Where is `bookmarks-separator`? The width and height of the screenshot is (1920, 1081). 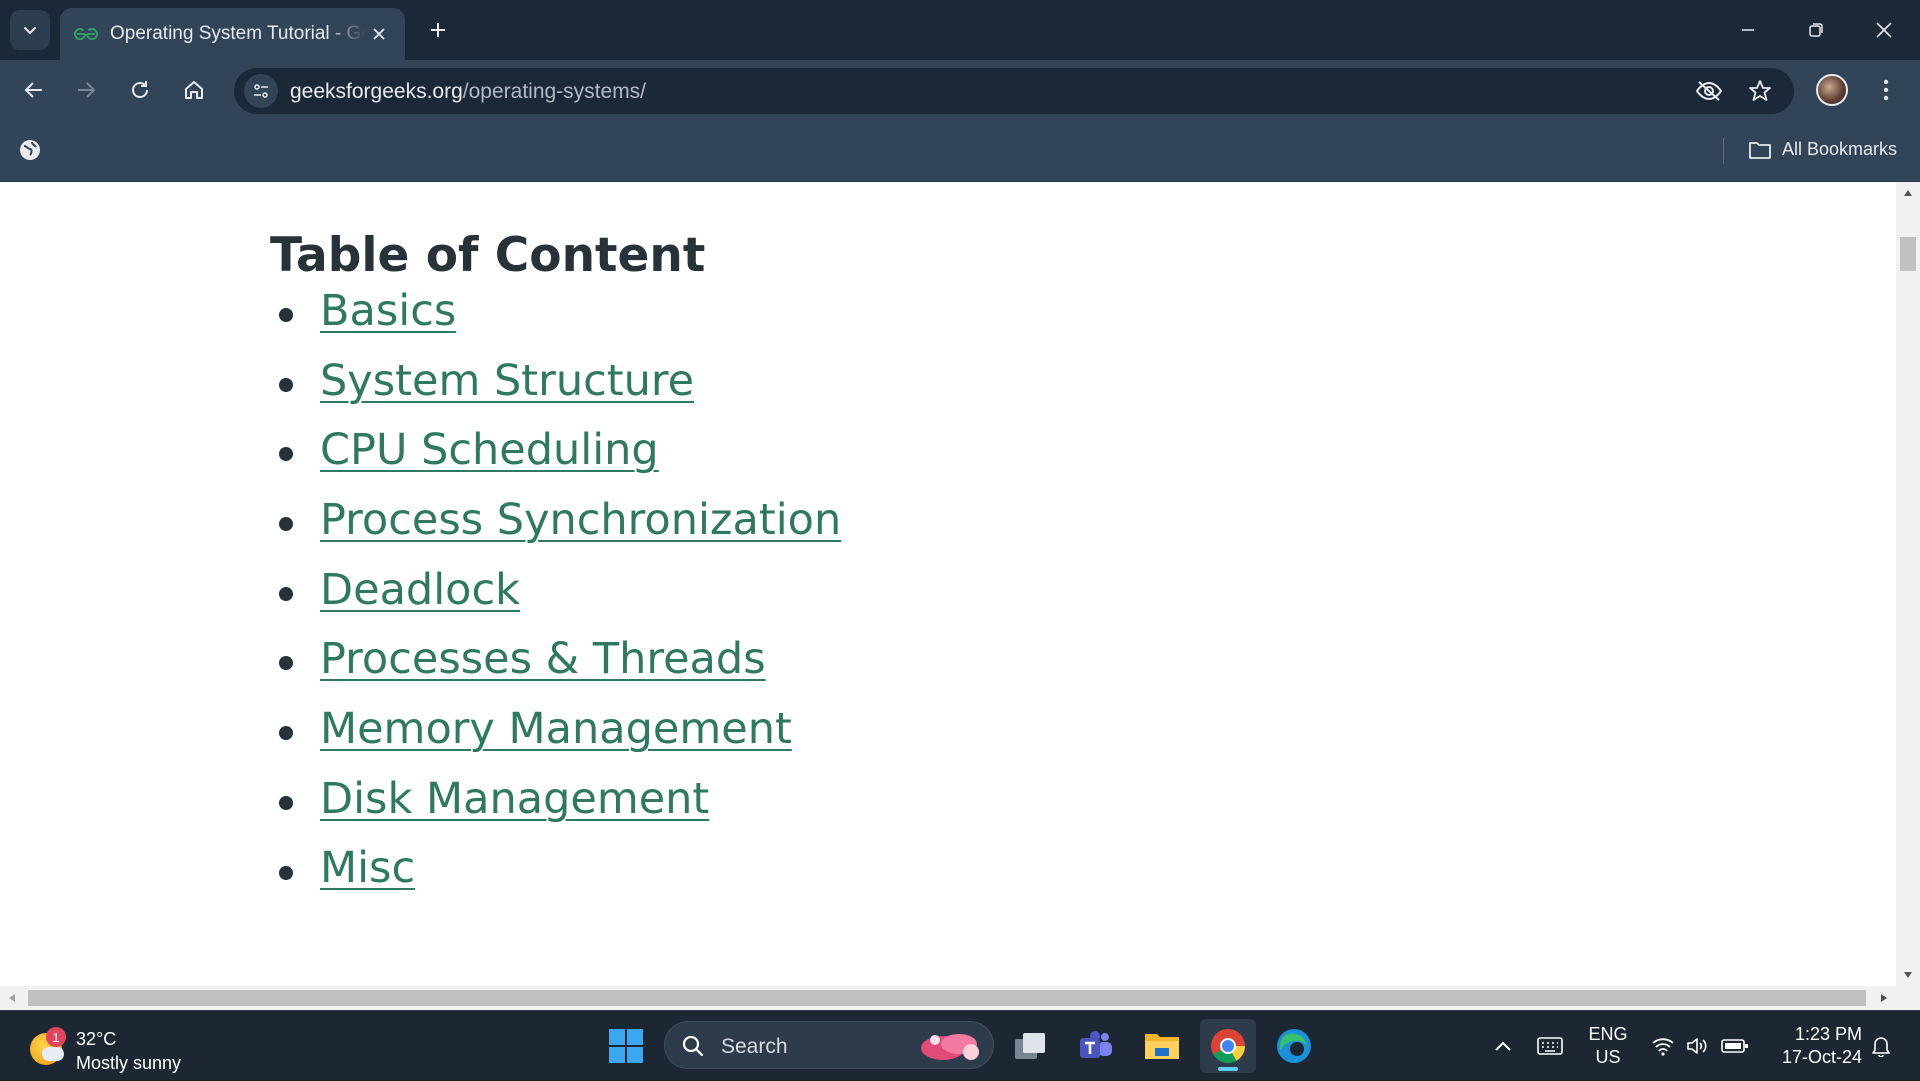 bookmarks-separator is located at coordinates (1723, 151).